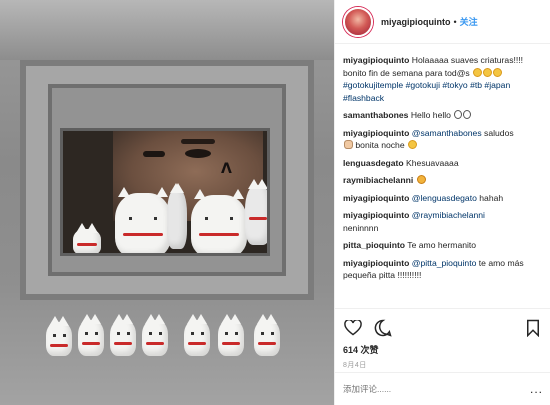 This screenshot has height=405, width=550. I want to click on list-item: lenguasdegato Khesuavaaaa, so click(443, 163).